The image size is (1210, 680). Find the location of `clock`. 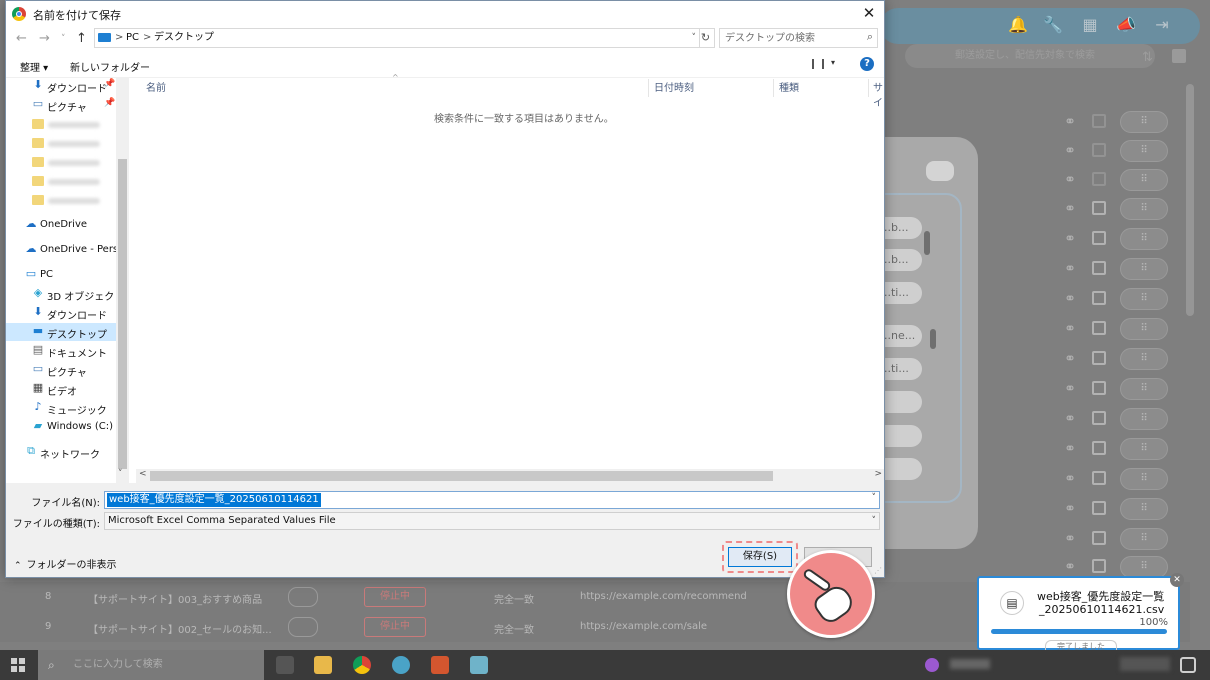

clock is located at coordinates (1145, 664).